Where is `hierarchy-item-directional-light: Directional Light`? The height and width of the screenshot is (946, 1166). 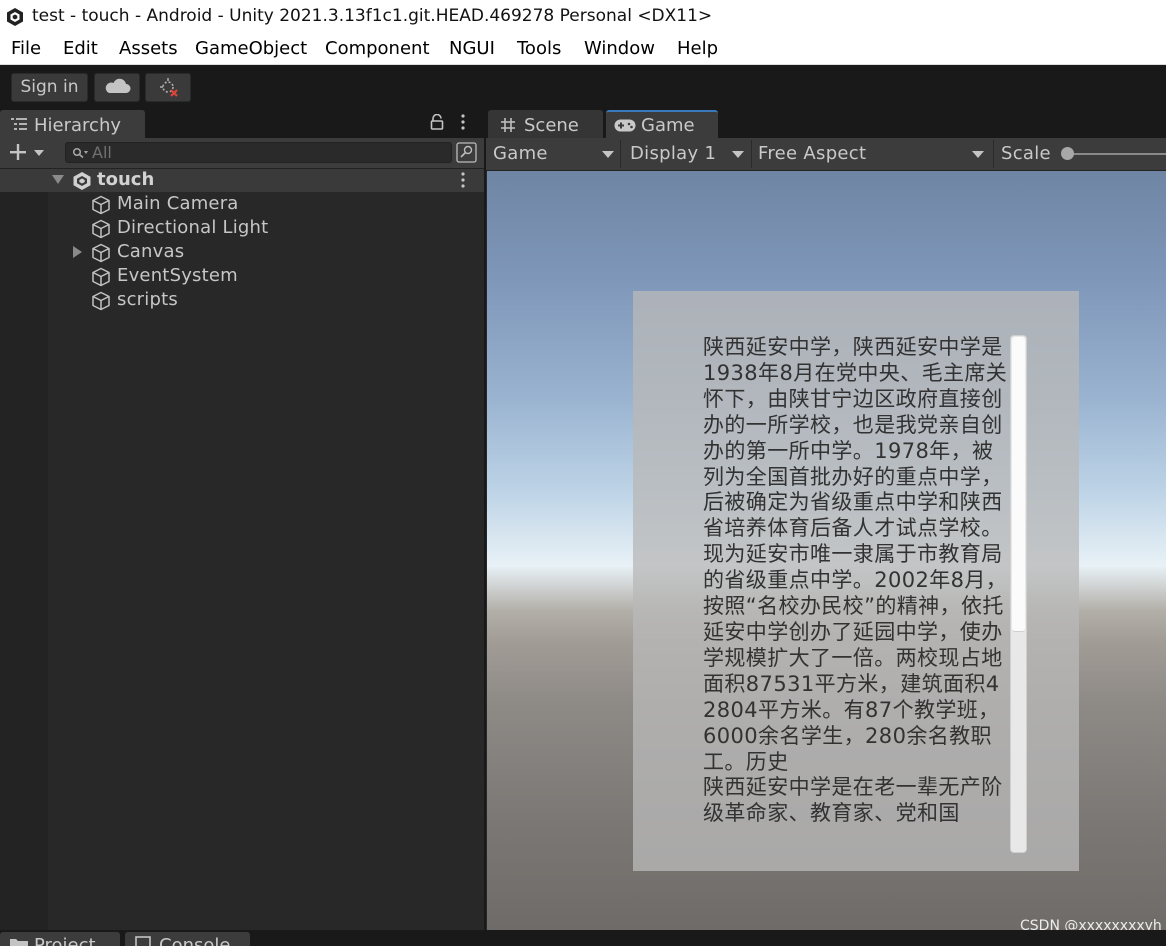 hierarchy-item-directional-light: Directional Light is located at coordinates (242, 228).